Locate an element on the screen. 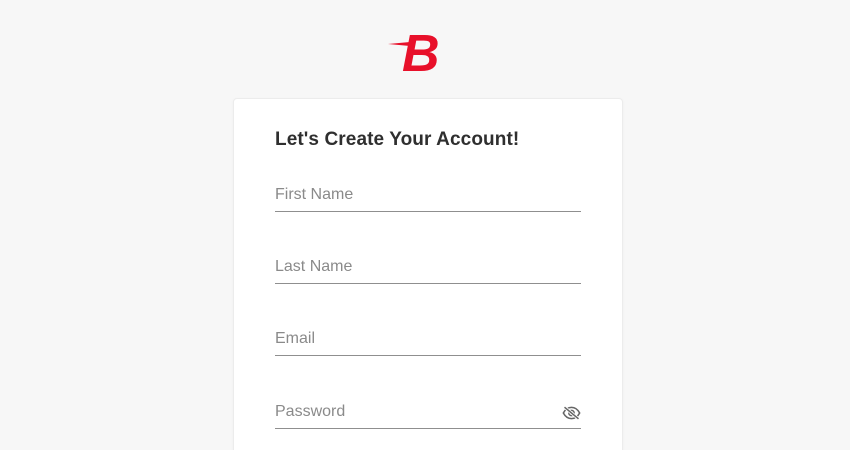  brand-logo-letter: B is located at coordinates (421, 50).